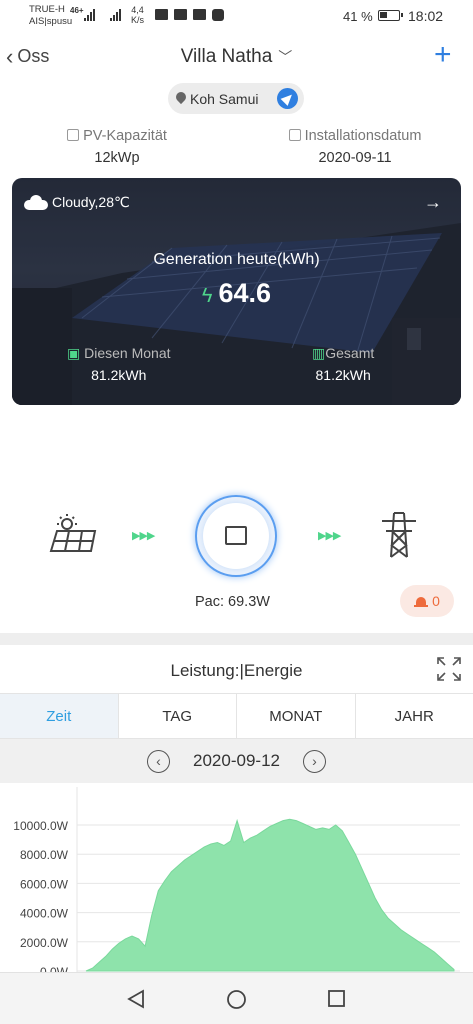  What do you see at coordinates (414, 716) in the screenshot?
I see `tab-jahr: JAHR` at bounding box center [414, 716].